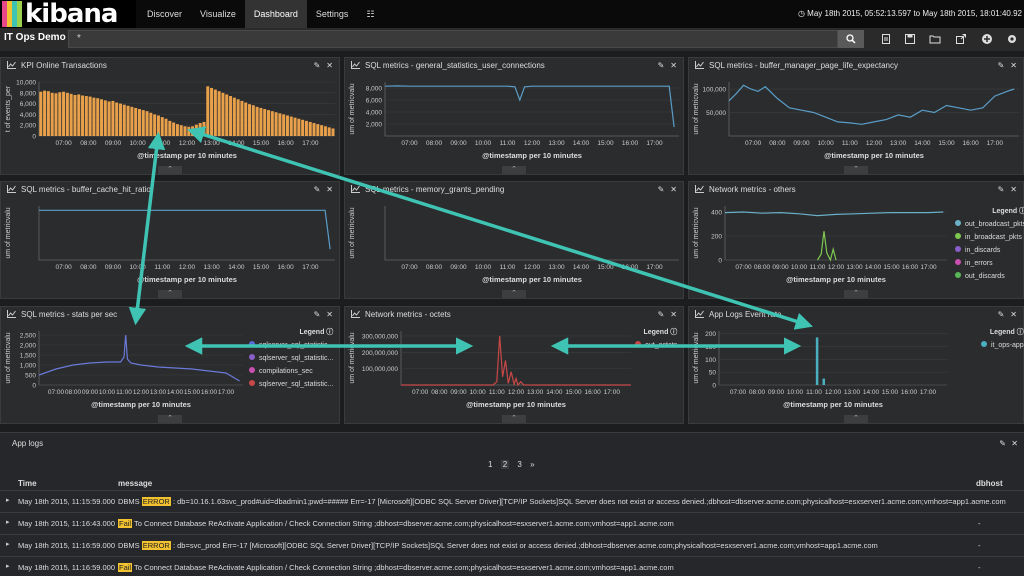 The image size is (1024, 576). Describe the element at coordinates (989, 224) in the screenshot. I see `legend-item: out_broadcast_pkts` at that location.